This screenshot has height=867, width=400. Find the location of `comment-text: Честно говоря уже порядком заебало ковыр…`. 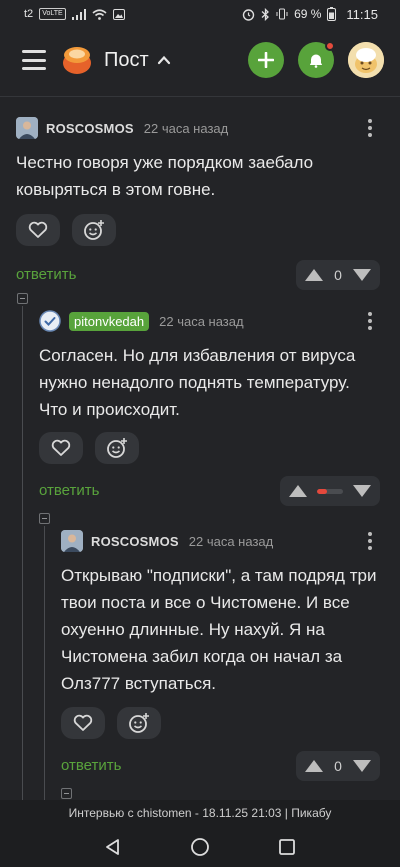

comment-text: Честно говоря уже порядком заебало ковыр… is located at coordinates (165, 176).